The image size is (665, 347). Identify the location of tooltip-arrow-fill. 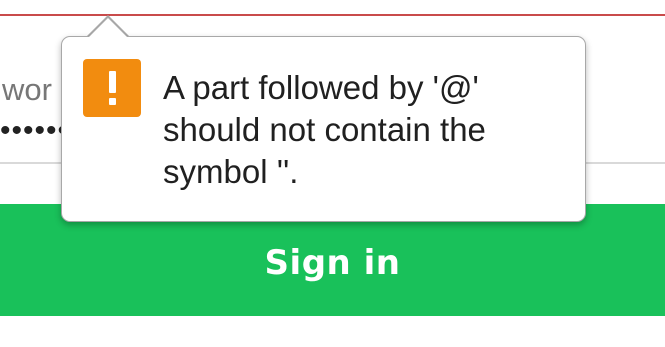
(108, 28).